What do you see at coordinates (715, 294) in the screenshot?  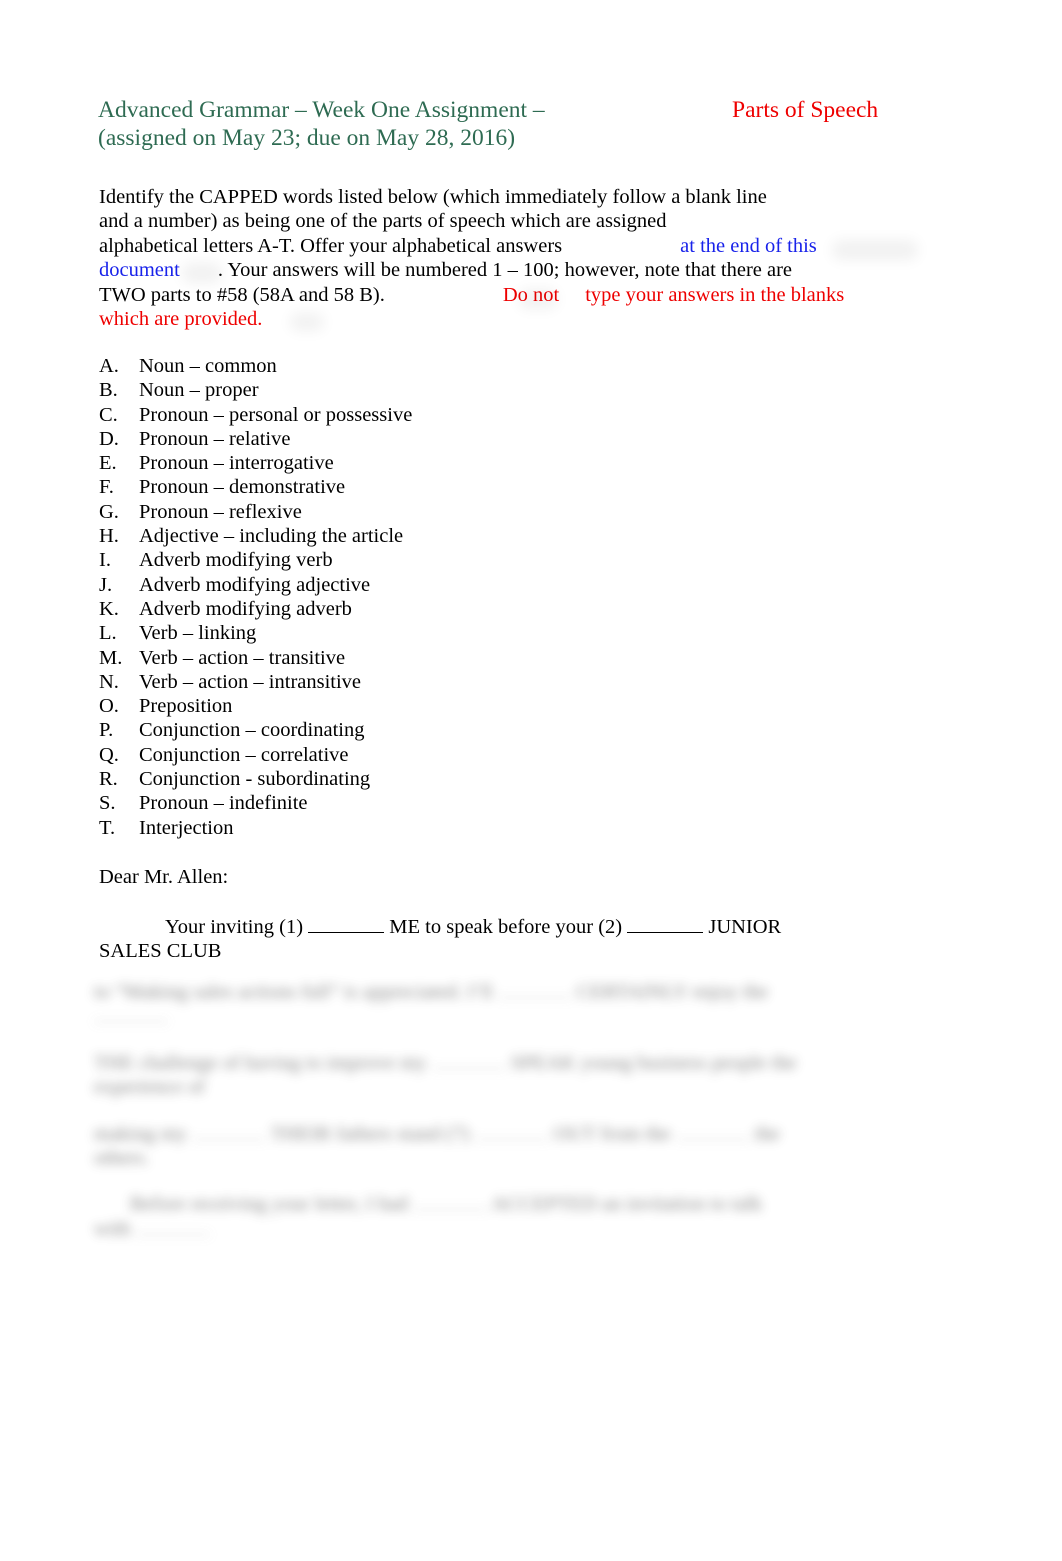 I see `warning-text: type your answers in the blanks` at bounding box center [715, 294].